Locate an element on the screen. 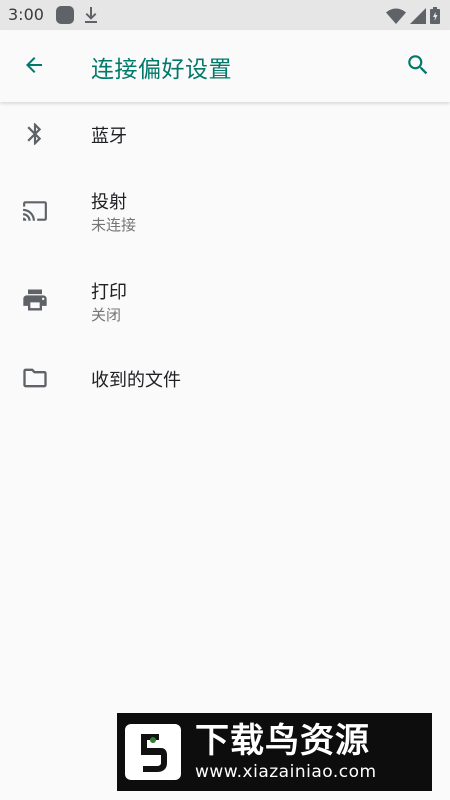 This screenshot has height=800, width=450. item-title: 收到的文件 is located at coordinates (136, 380).